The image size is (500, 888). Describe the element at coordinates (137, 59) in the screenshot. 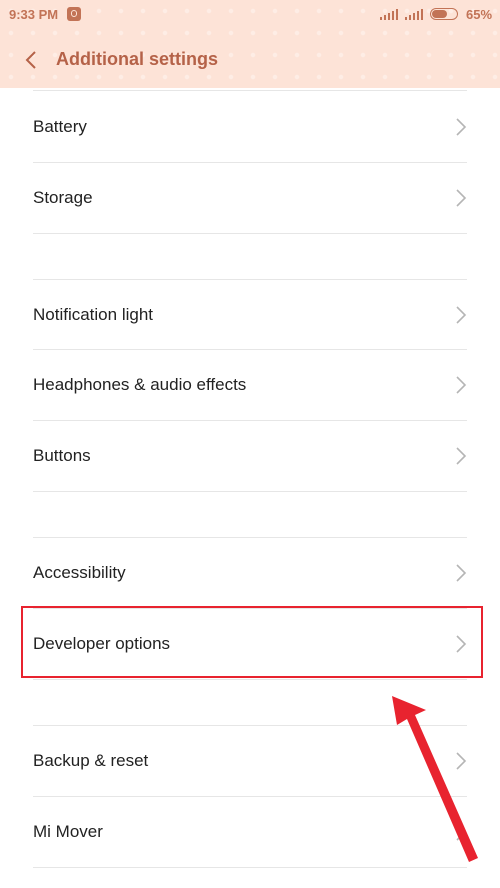

I see `page-title: Additional settings` at that location.